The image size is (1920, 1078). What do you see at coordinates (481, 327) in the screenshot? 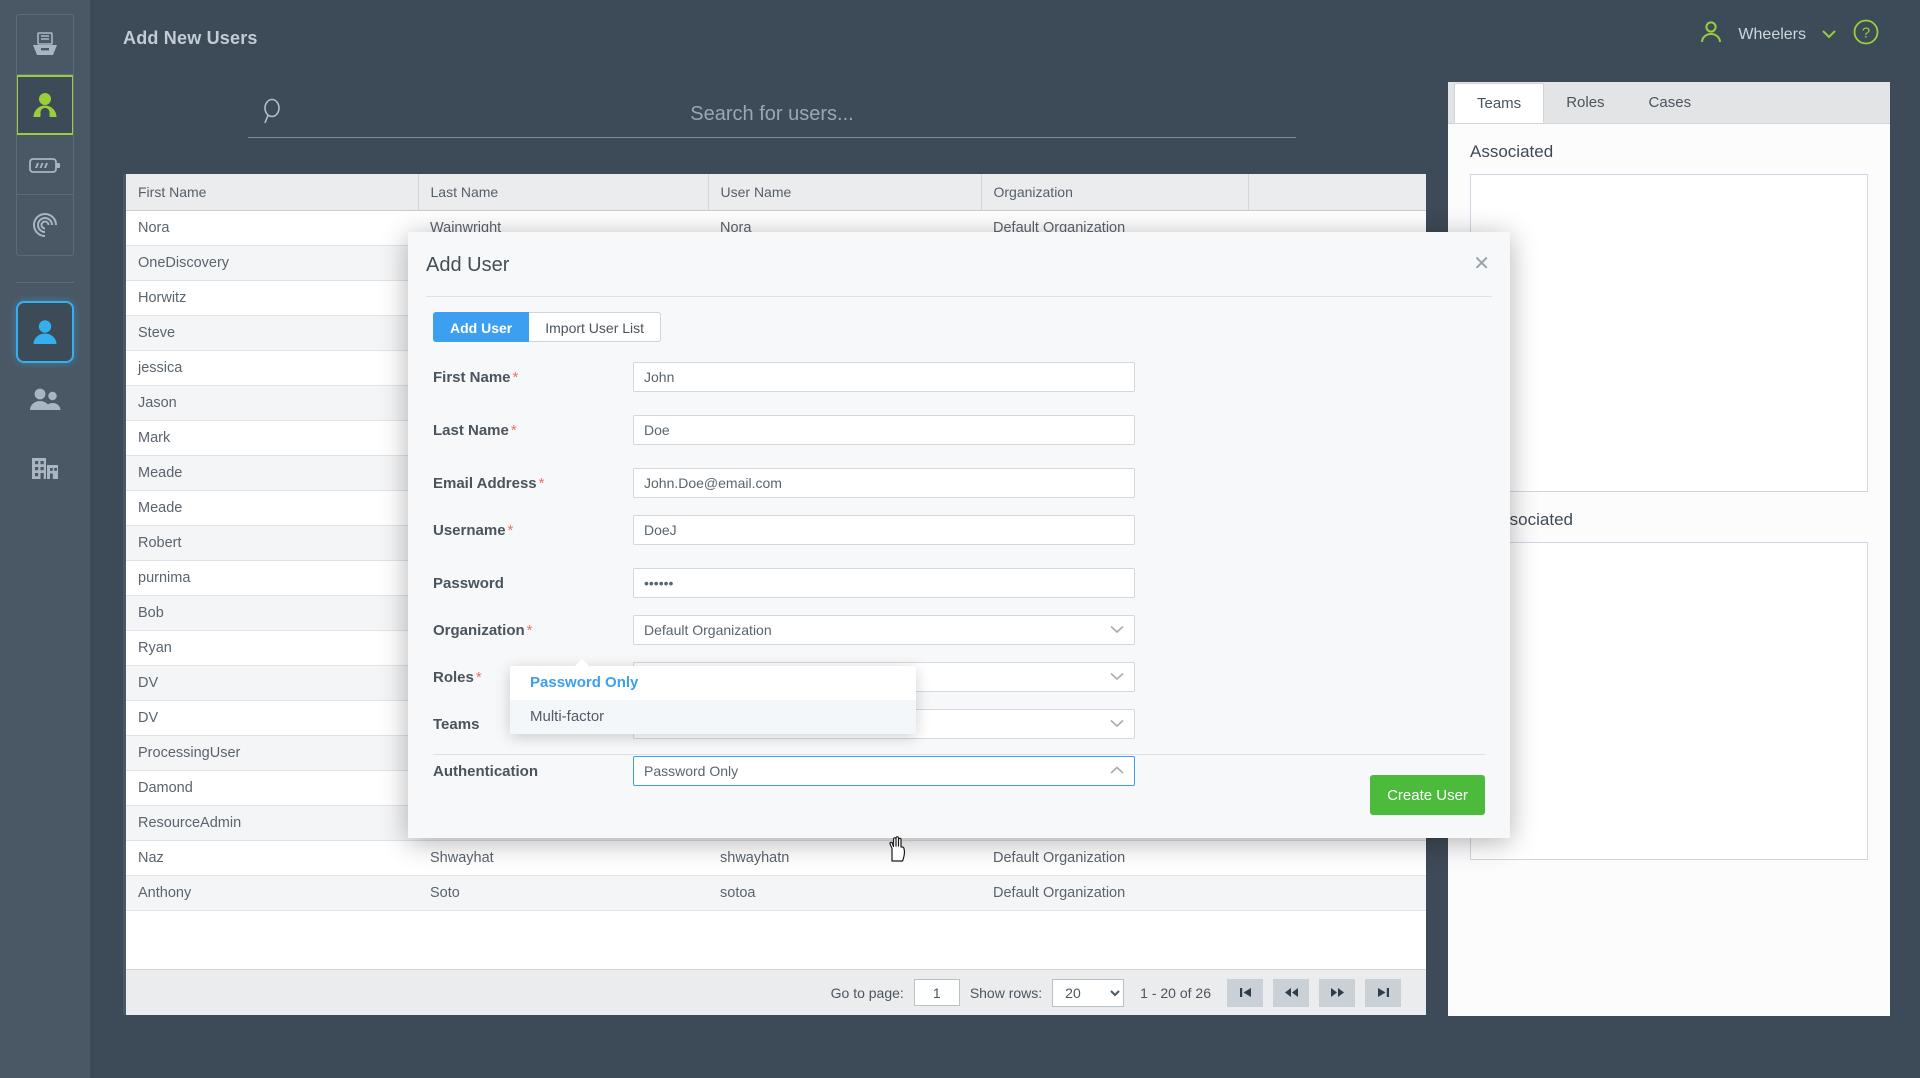
I see `tab-add-user: Add User` at bounding box center [481, 327].